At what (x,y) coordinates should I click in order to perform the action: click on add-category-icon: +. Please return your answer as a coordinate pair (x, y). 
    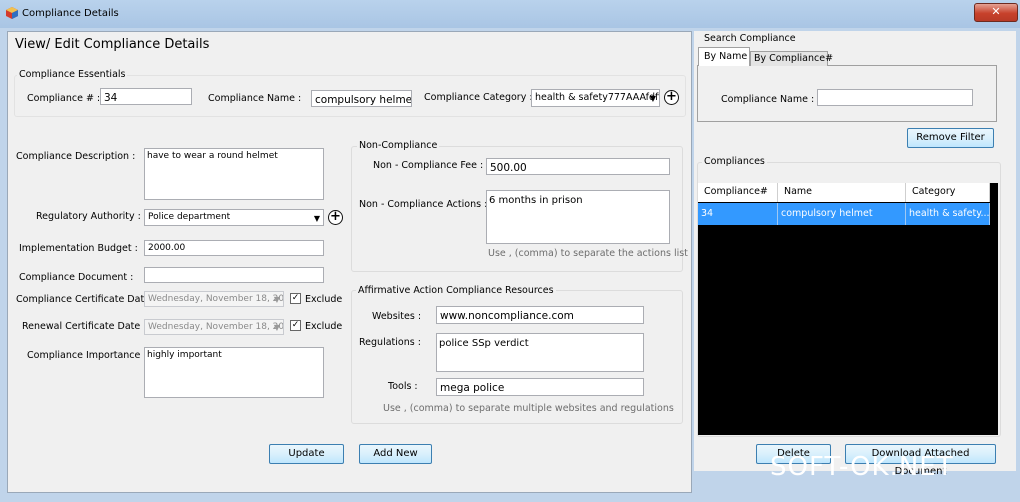
    Looking at the image, I should click on (671, 97).